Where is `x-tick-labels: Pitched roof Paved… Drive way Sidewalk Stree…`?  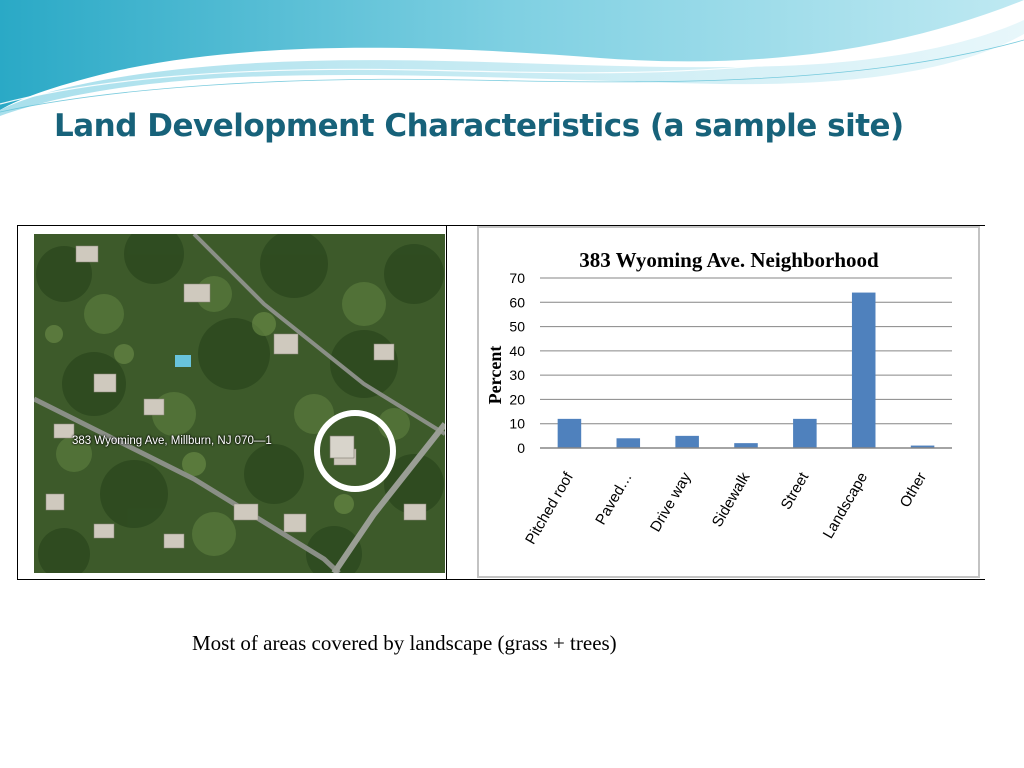
x-tick-labels: Pitched roof Paved… Drive way Sidewalk Stree… is located at coordinates (726, 508).